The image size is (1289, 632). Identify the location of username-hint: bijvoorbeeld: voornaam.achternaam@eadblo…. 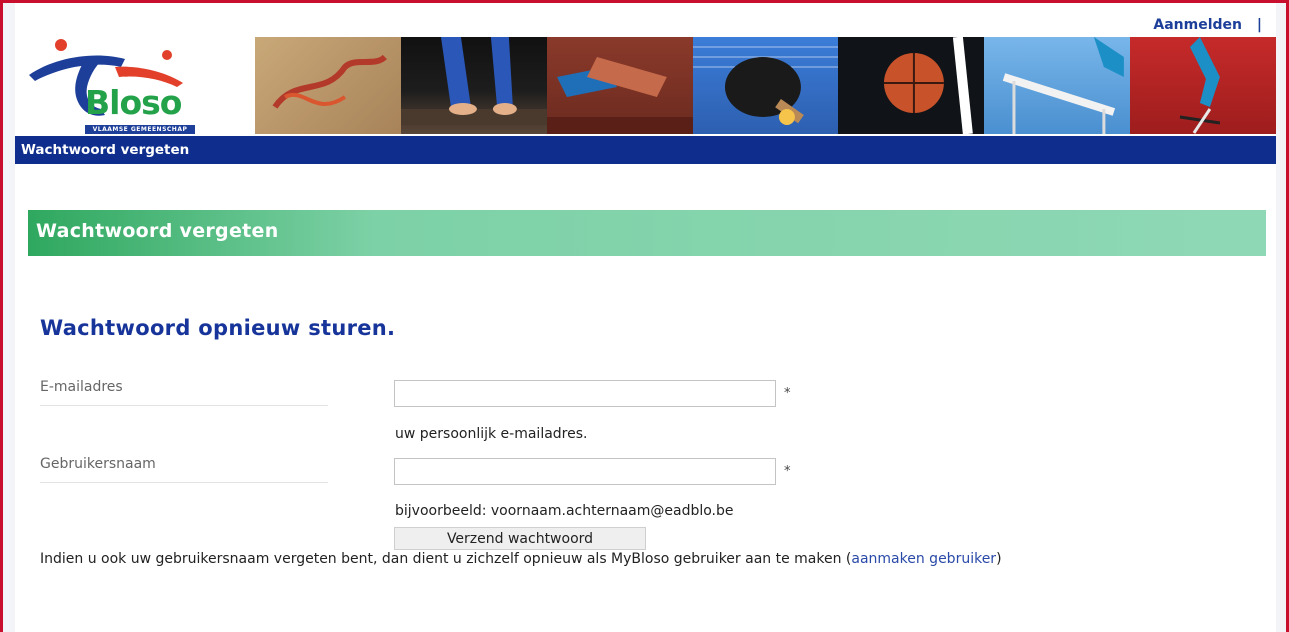
(564, 511).